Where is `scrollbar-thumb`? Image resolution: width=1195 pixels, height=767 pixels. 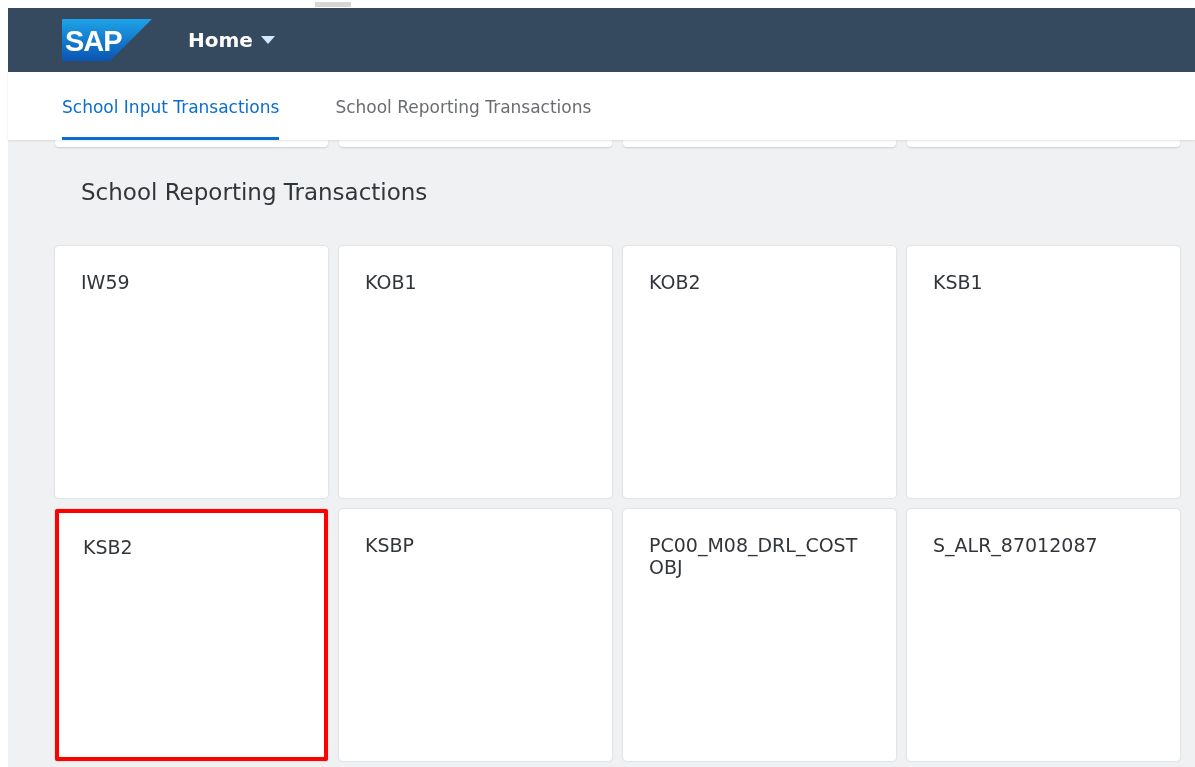 scrollbar-thumb is located at coordinates (333, 4).